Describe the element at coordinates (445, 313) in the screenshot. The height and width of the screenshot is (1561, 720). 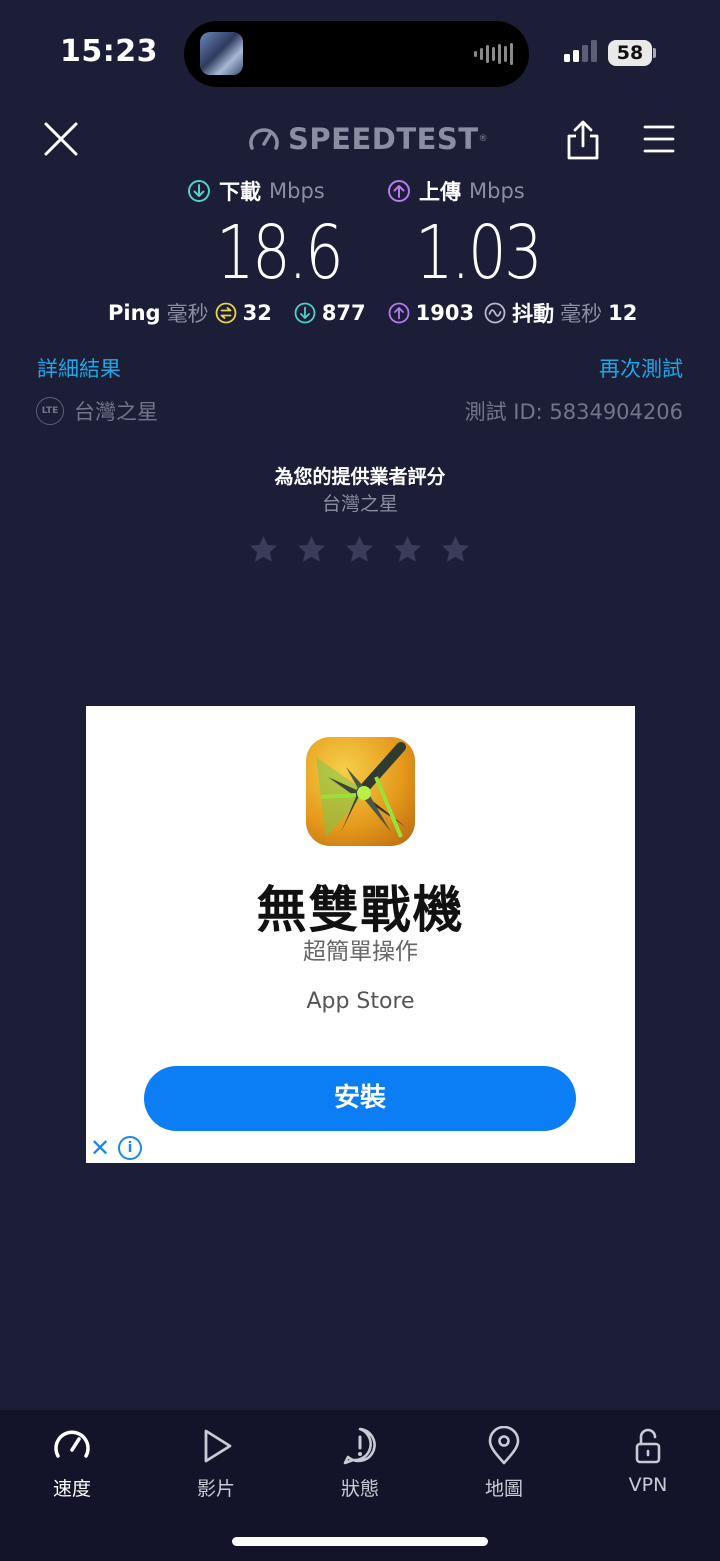
I see `ping-upload-value: 1903` at that location.